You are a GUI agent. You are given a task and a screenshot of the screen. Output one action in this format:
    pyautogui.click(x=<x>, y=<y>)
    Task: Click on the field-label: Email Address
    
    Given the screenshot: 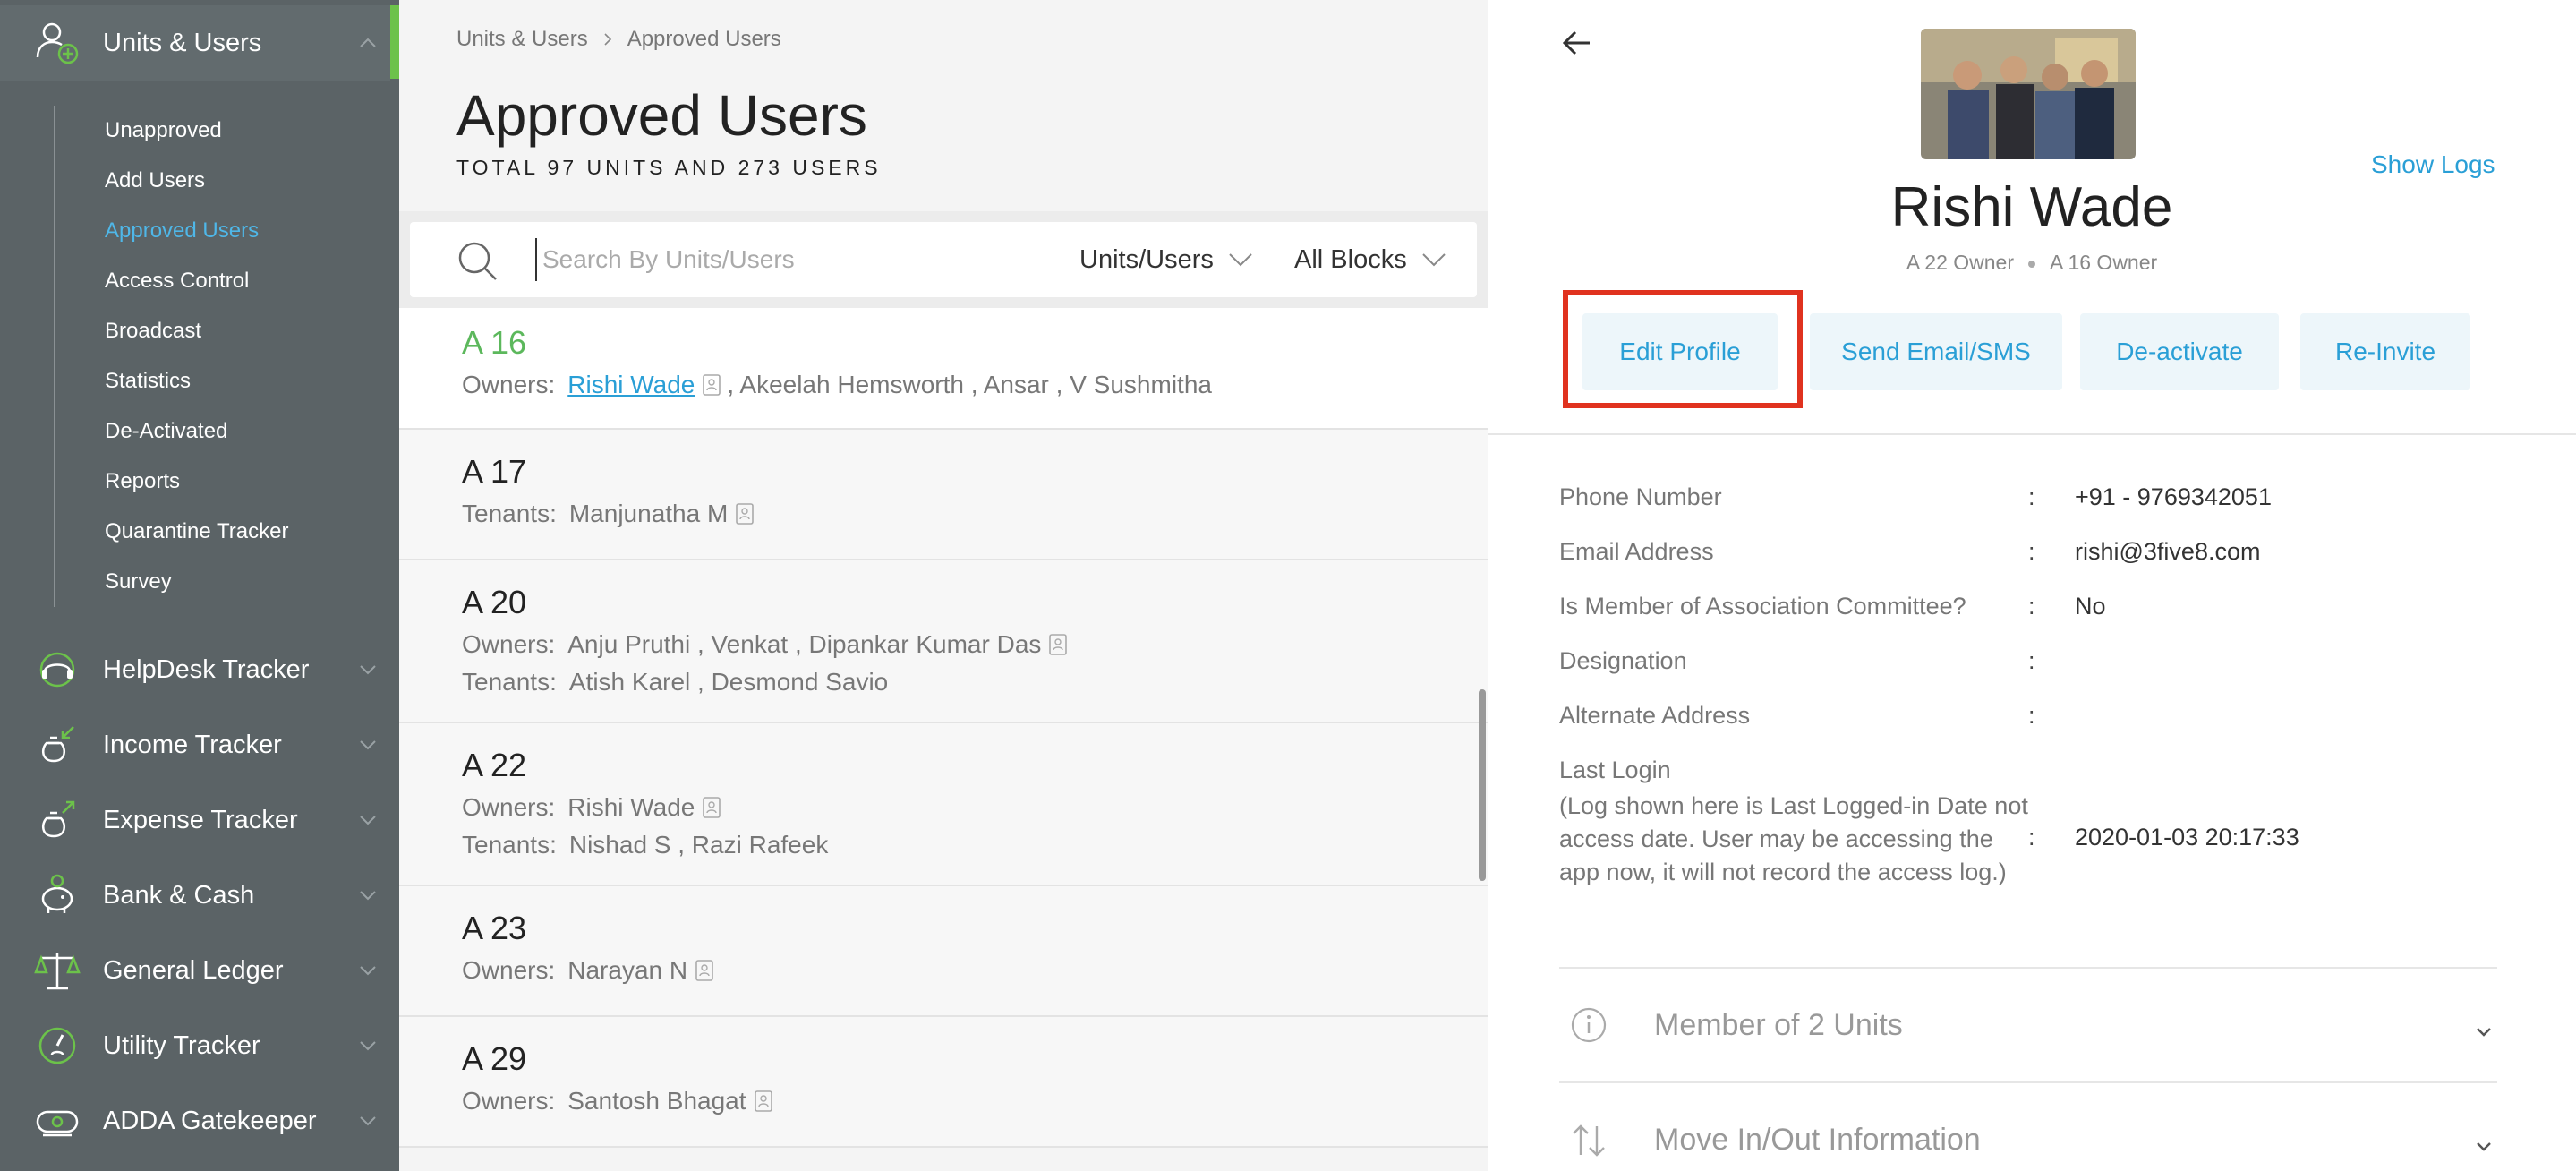 What is the action you would take?
    pyautogui.click(x=1636, y=551)
    